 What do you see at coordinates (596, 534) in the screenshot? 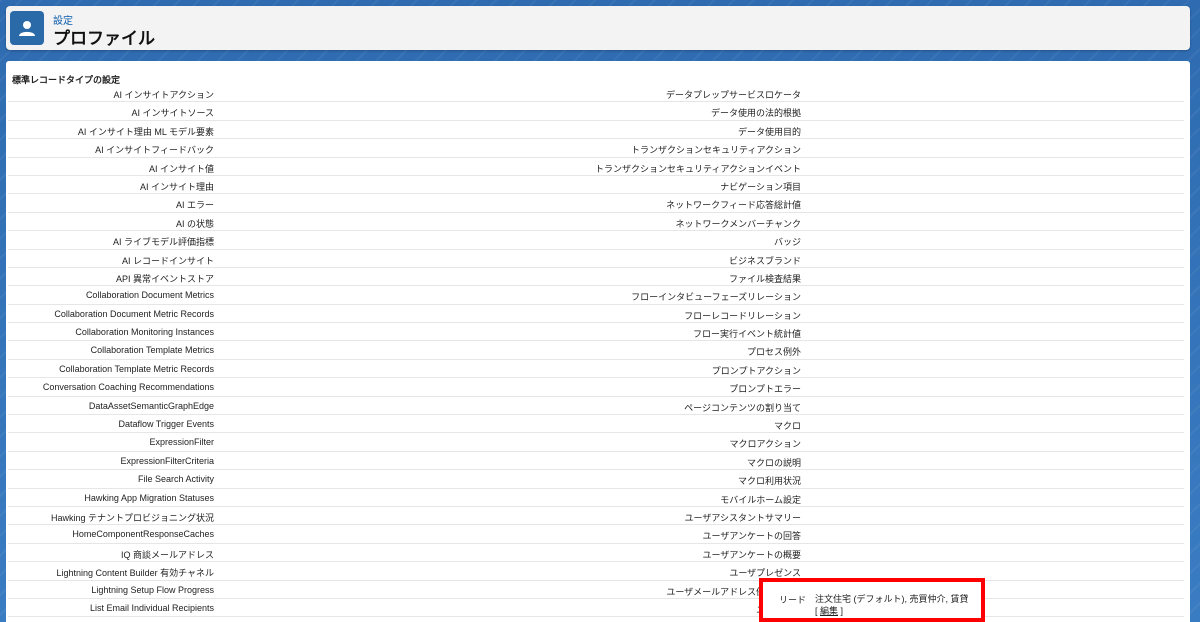
I see `table-row: HomeComponentResponseCaches ユーザアンケートの回答` at bounding box center [596, 534].